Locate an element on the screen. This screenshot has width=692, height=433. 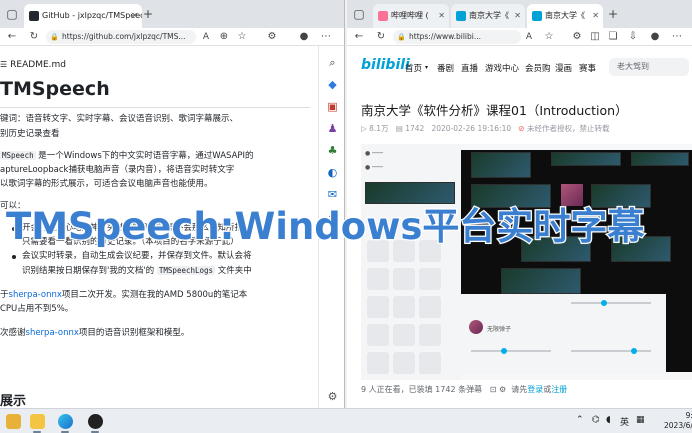
inline-code: MSpeech is located at coordinates (18, 155).